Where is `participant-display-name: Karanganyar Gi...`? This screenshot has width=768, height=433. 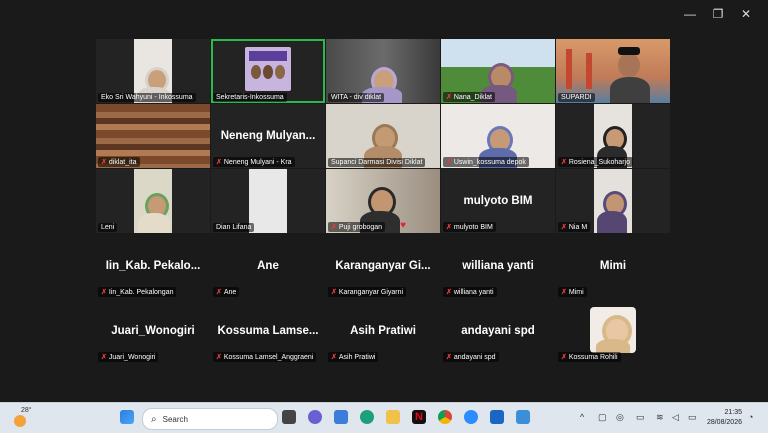 participant-display-name: Karanganyar Gi... is located at coordinates (383, 266).